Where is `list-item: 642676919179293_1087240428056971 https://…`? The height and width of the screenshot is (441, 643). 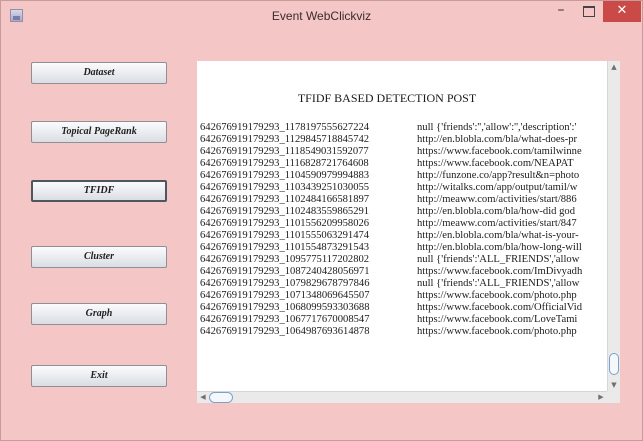 list-item: 642676919179293_1087240428056971 https://… is located at coordinates (405, 272).